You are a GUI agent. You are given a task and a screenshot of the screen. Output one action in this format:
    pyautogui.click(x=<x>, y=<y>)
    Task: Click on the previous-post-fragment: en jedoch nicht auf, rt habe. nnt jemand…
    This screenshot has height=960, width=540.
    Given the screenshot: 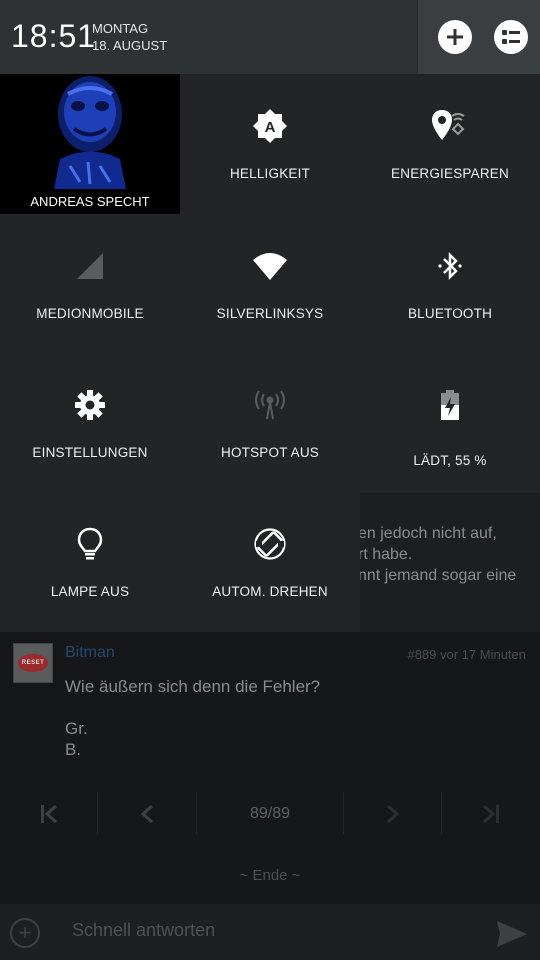 What is the action you would take?
    pyautogui.click(x=450, y=563)
    